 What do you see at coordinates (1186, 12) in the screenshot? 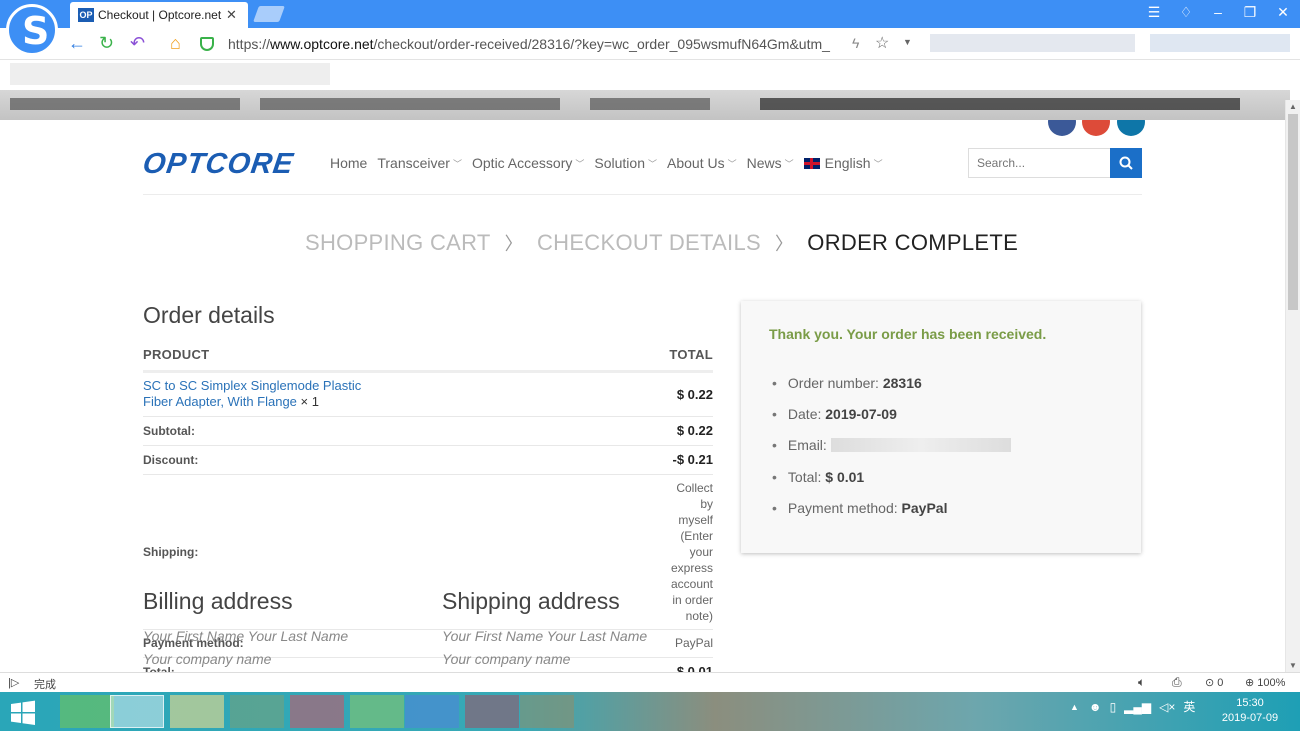
I see `skin-icon: ♢` at bounding box center [1186, 12].